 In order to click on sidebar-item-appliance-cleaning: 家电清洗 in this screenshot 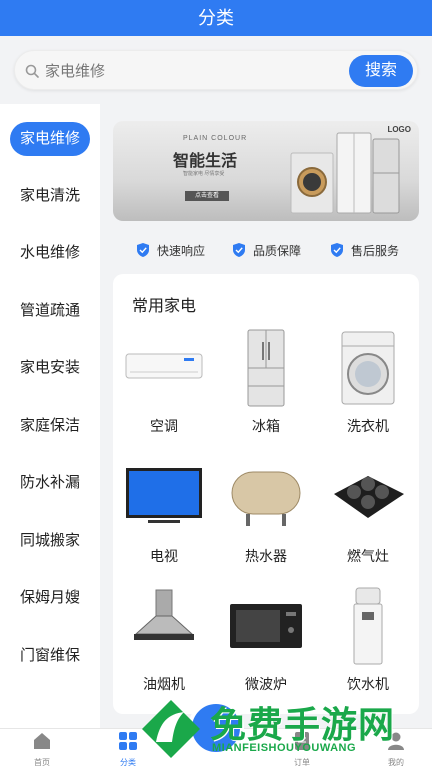, I will do `click(50, 196)`.